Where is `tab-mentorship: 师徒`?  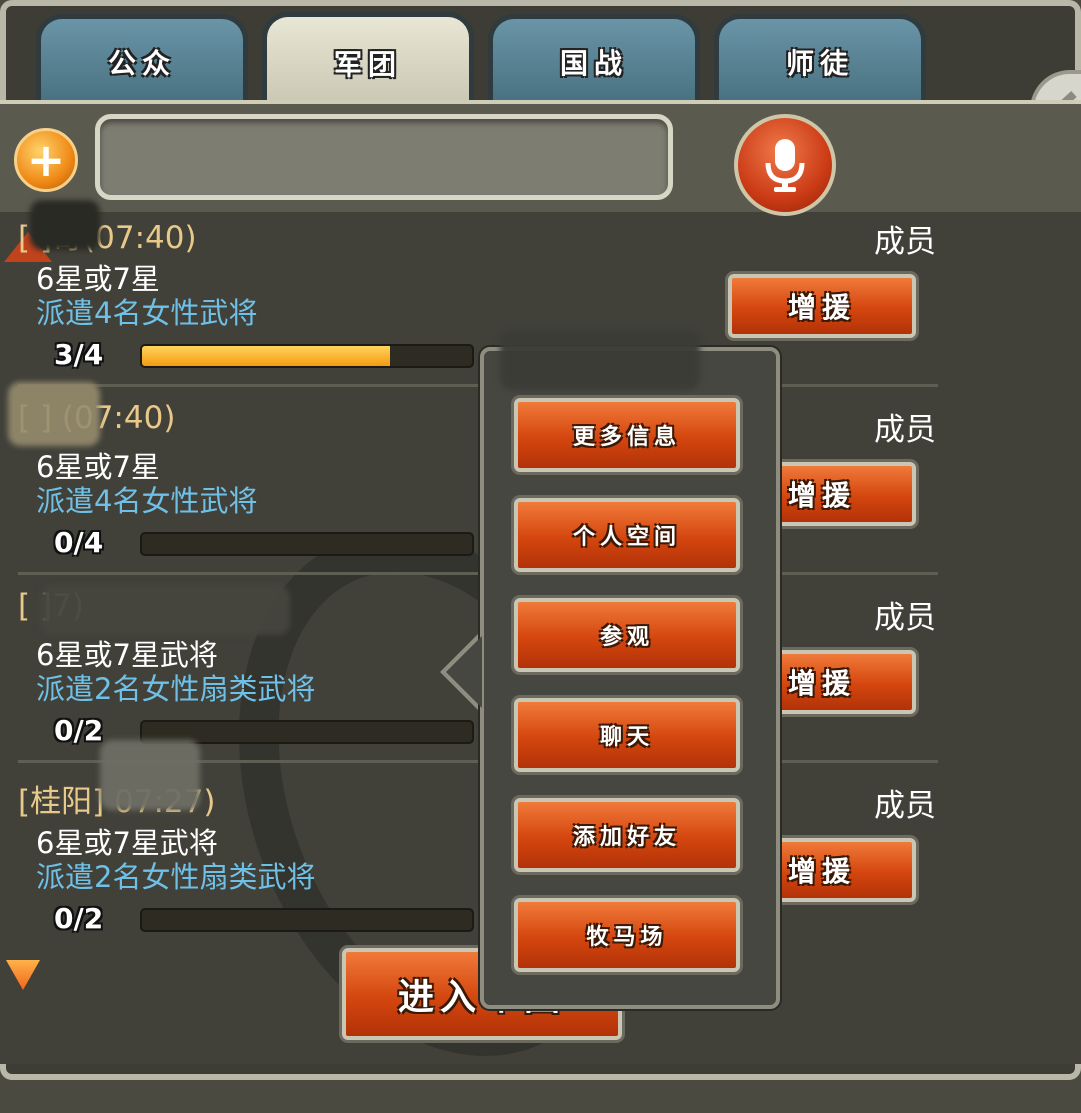
tab-mentorship: 师徒 is located at coordinates (820, 59).